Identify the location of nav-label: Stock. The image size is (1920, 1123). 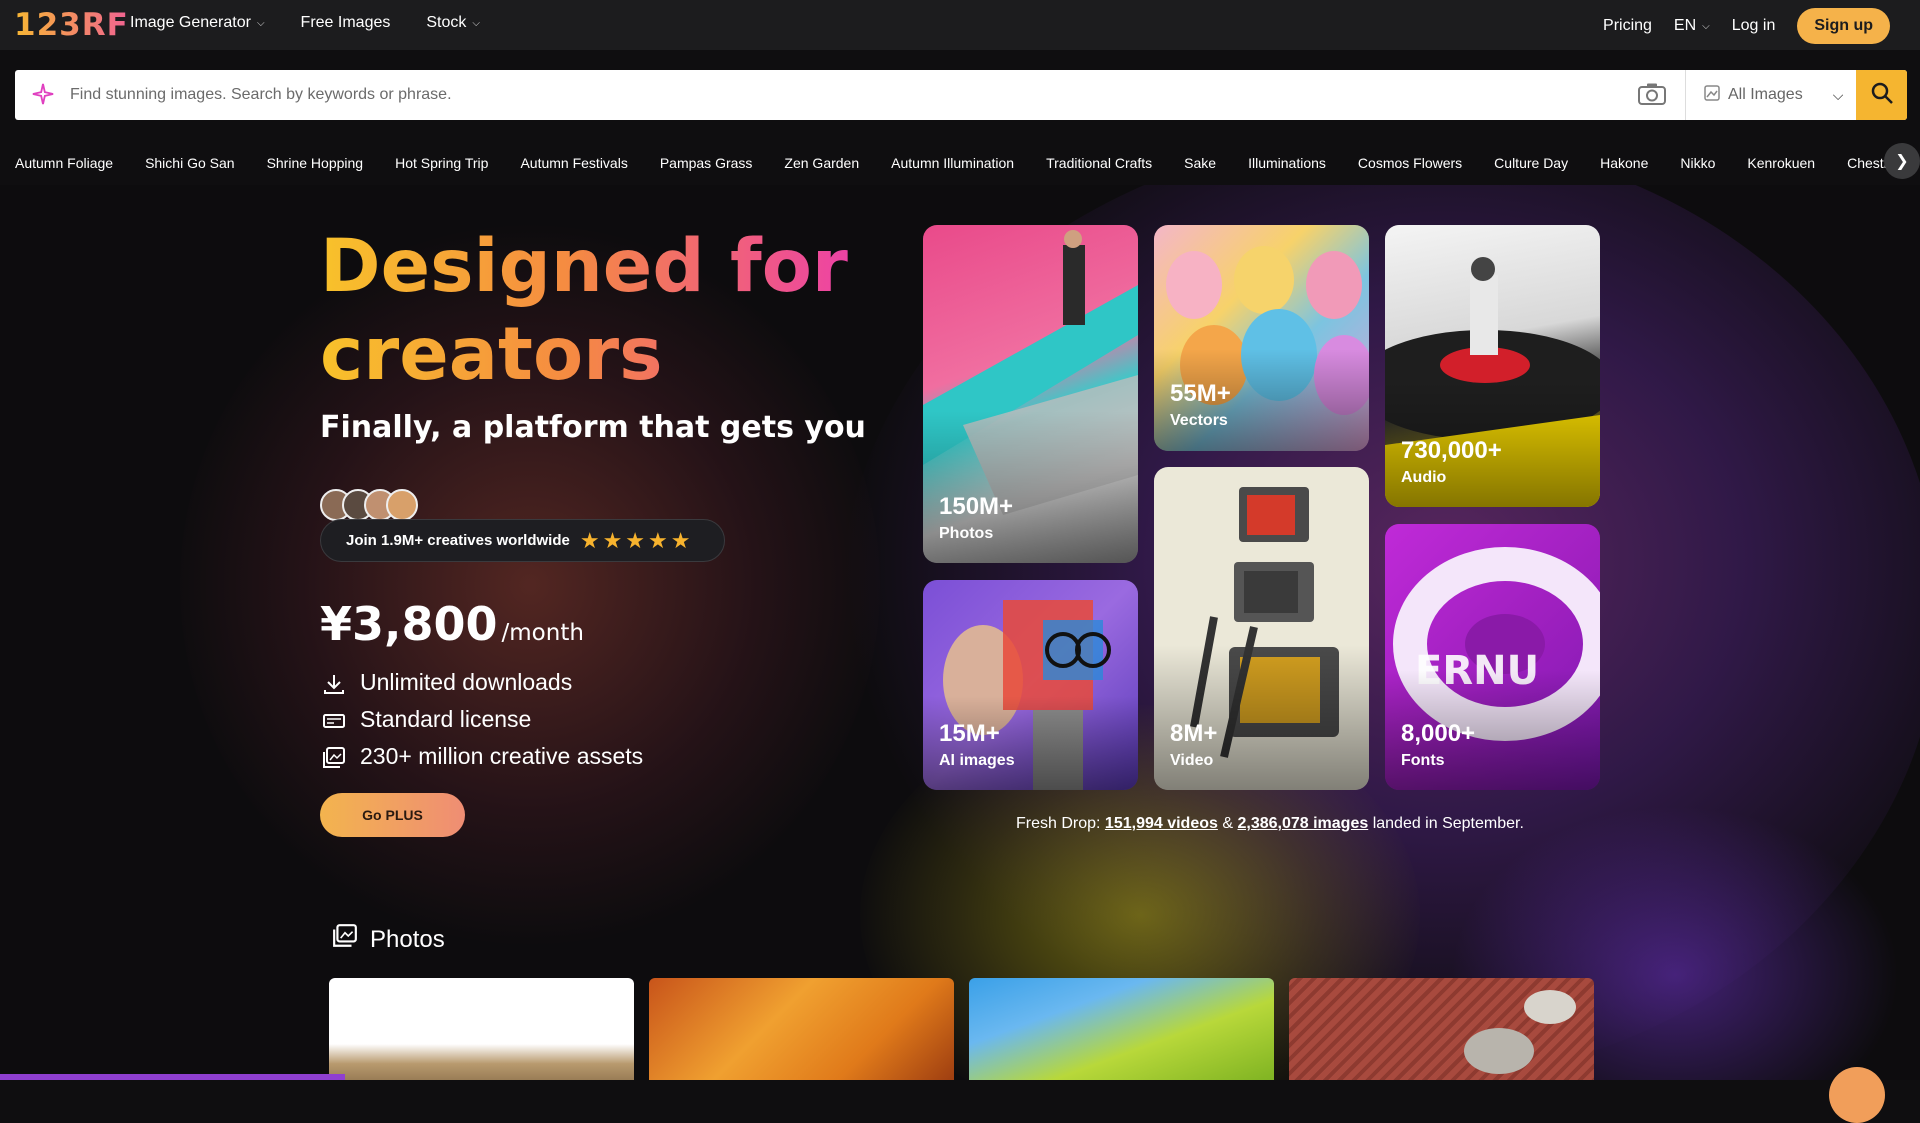
(446, 22).